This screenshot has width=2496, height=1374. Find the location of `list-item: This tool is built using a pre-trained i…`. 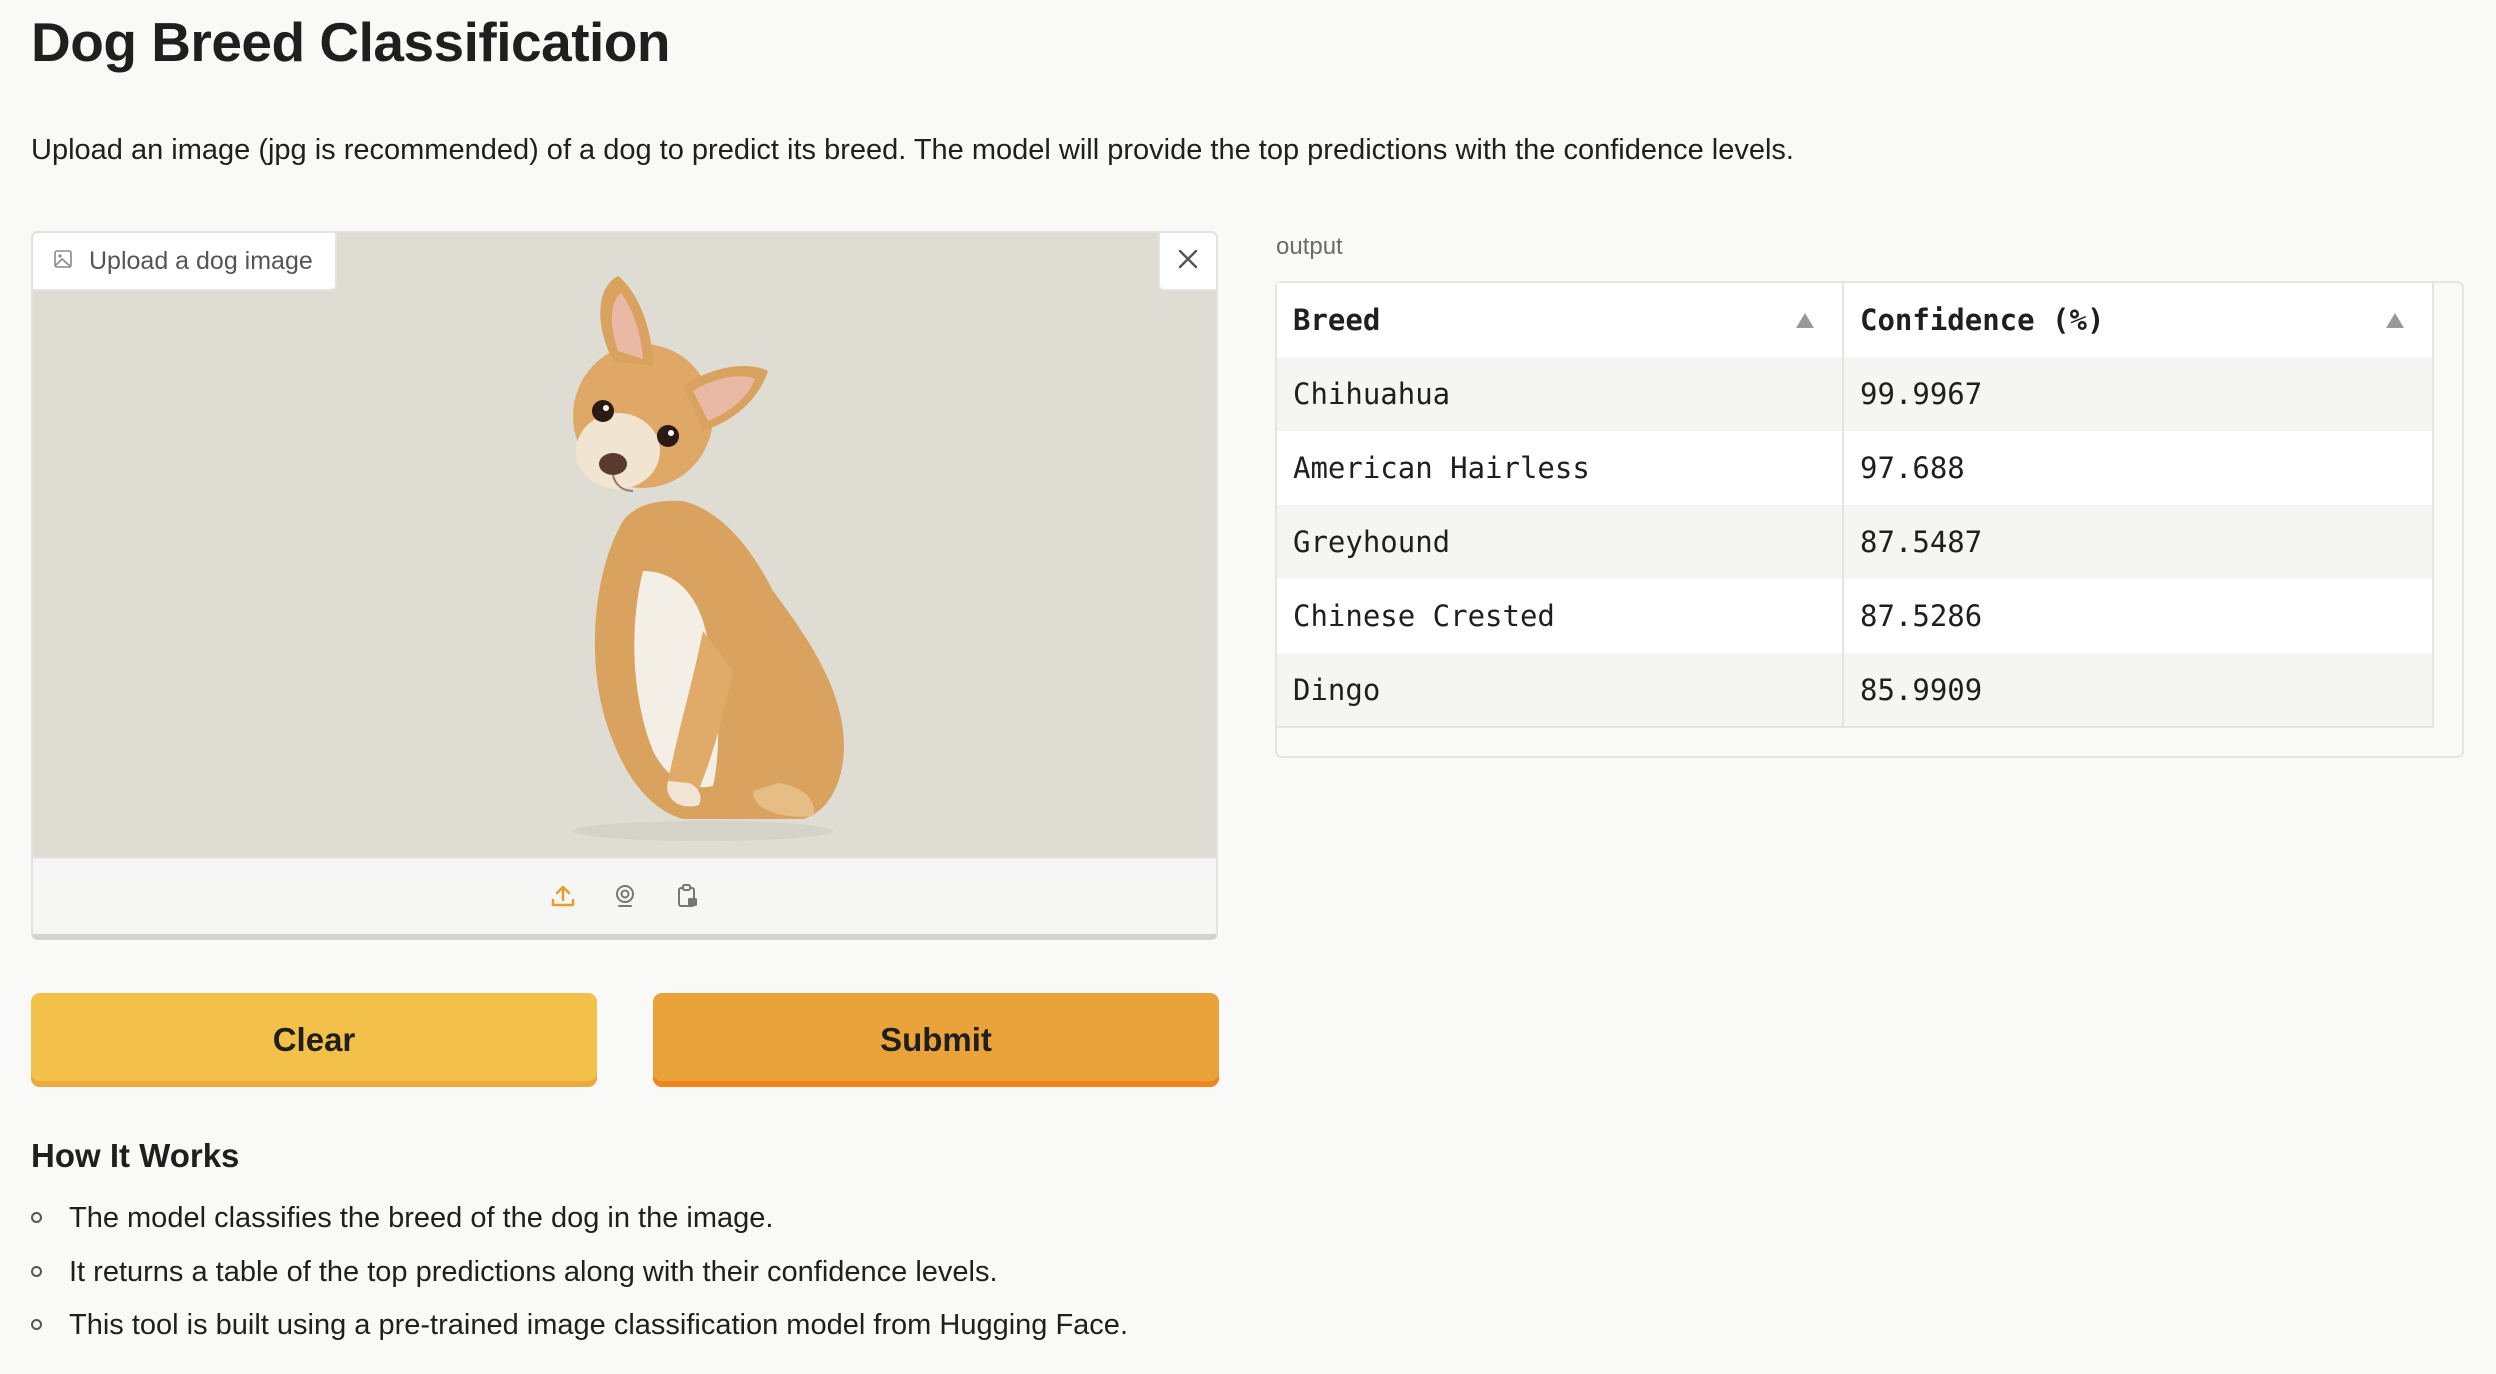

list-item: This tool is built using a pre-trained i… is located at coordinates (579, 1328).